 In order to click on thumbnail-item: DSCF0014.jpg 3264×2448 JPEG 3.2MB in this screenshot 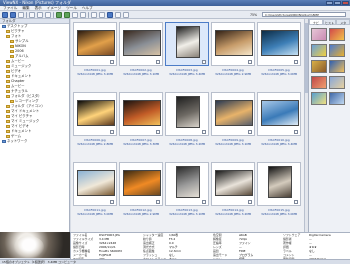, I will do `click(233, 191)`.